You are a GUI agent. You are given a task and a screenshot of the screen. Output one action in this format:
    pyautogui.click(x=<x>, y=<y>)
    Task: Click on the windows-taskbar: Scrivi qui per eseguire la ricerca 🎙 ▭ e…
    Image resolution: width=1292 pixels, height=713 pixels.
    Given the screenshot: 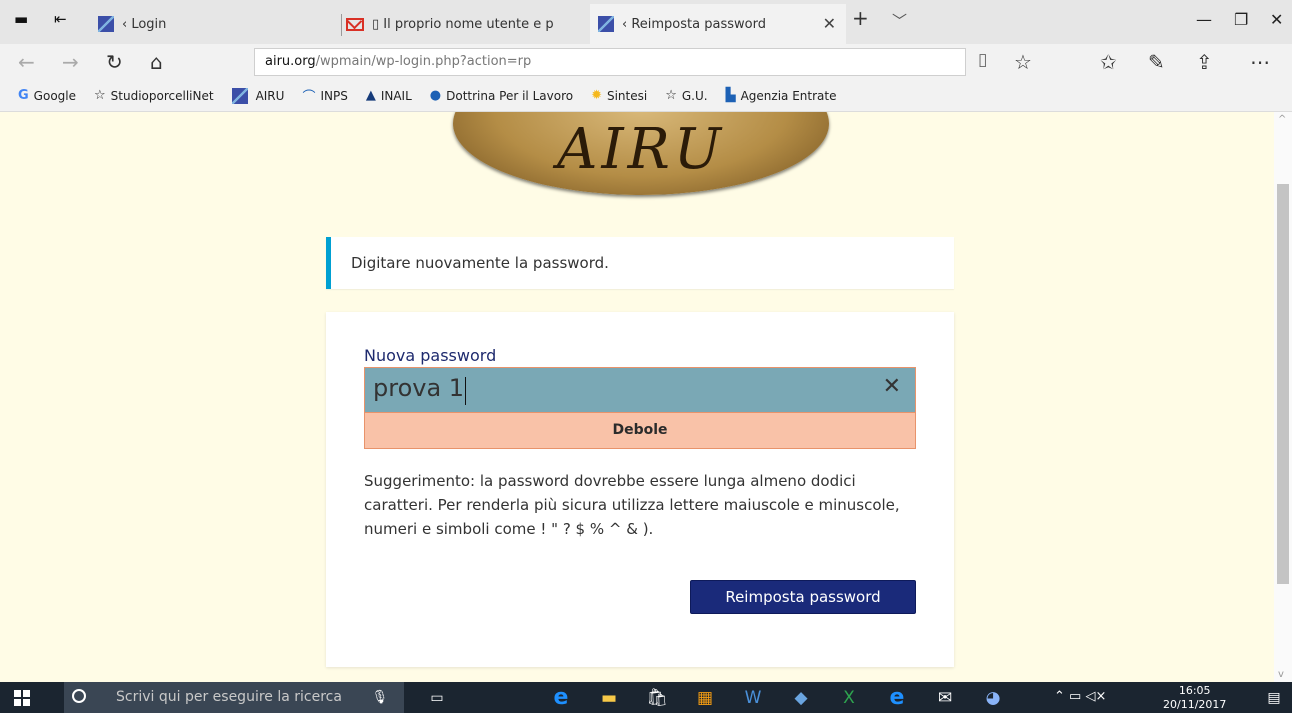 What is the action you would take?
    pyautogui.click(x=646, y=697)
    